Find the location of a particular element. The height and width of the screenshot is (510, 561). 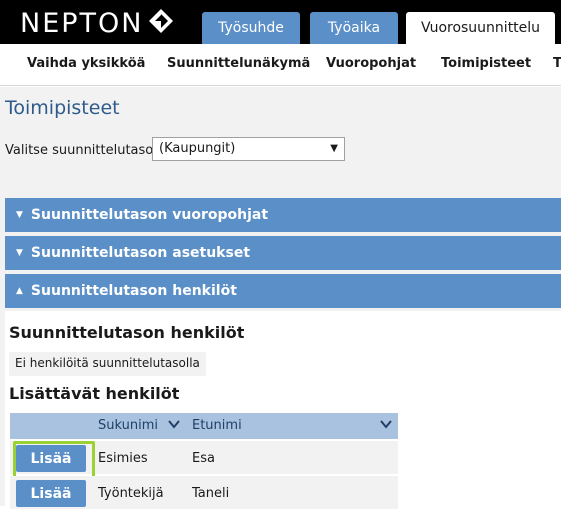

chevron-down-icon: ▼ is located at coordinates (334, 148).